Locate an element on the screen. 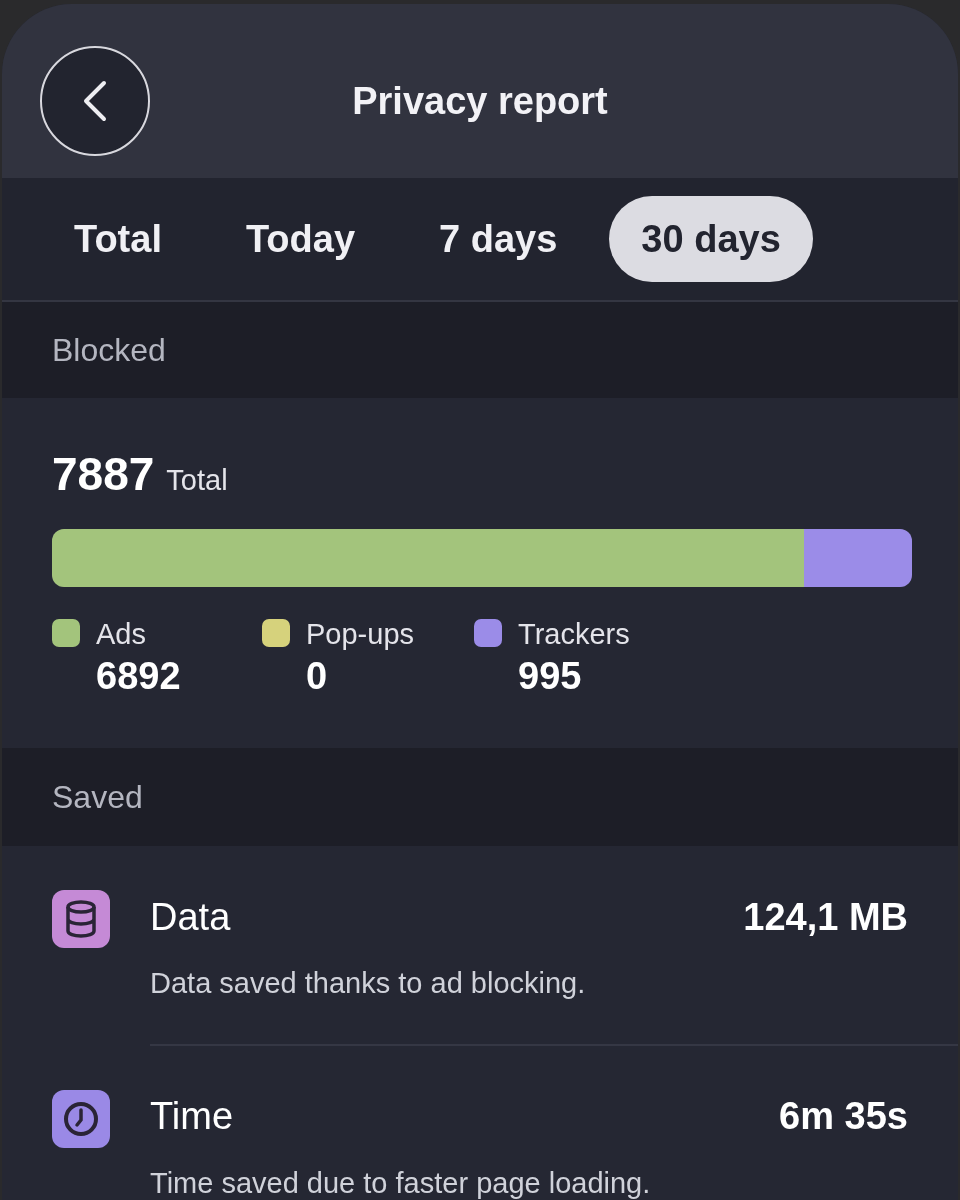 Image resolution: width=960 pixels, height=1200 pixels. legend-count: 0 is located at coordinates (317, 676).